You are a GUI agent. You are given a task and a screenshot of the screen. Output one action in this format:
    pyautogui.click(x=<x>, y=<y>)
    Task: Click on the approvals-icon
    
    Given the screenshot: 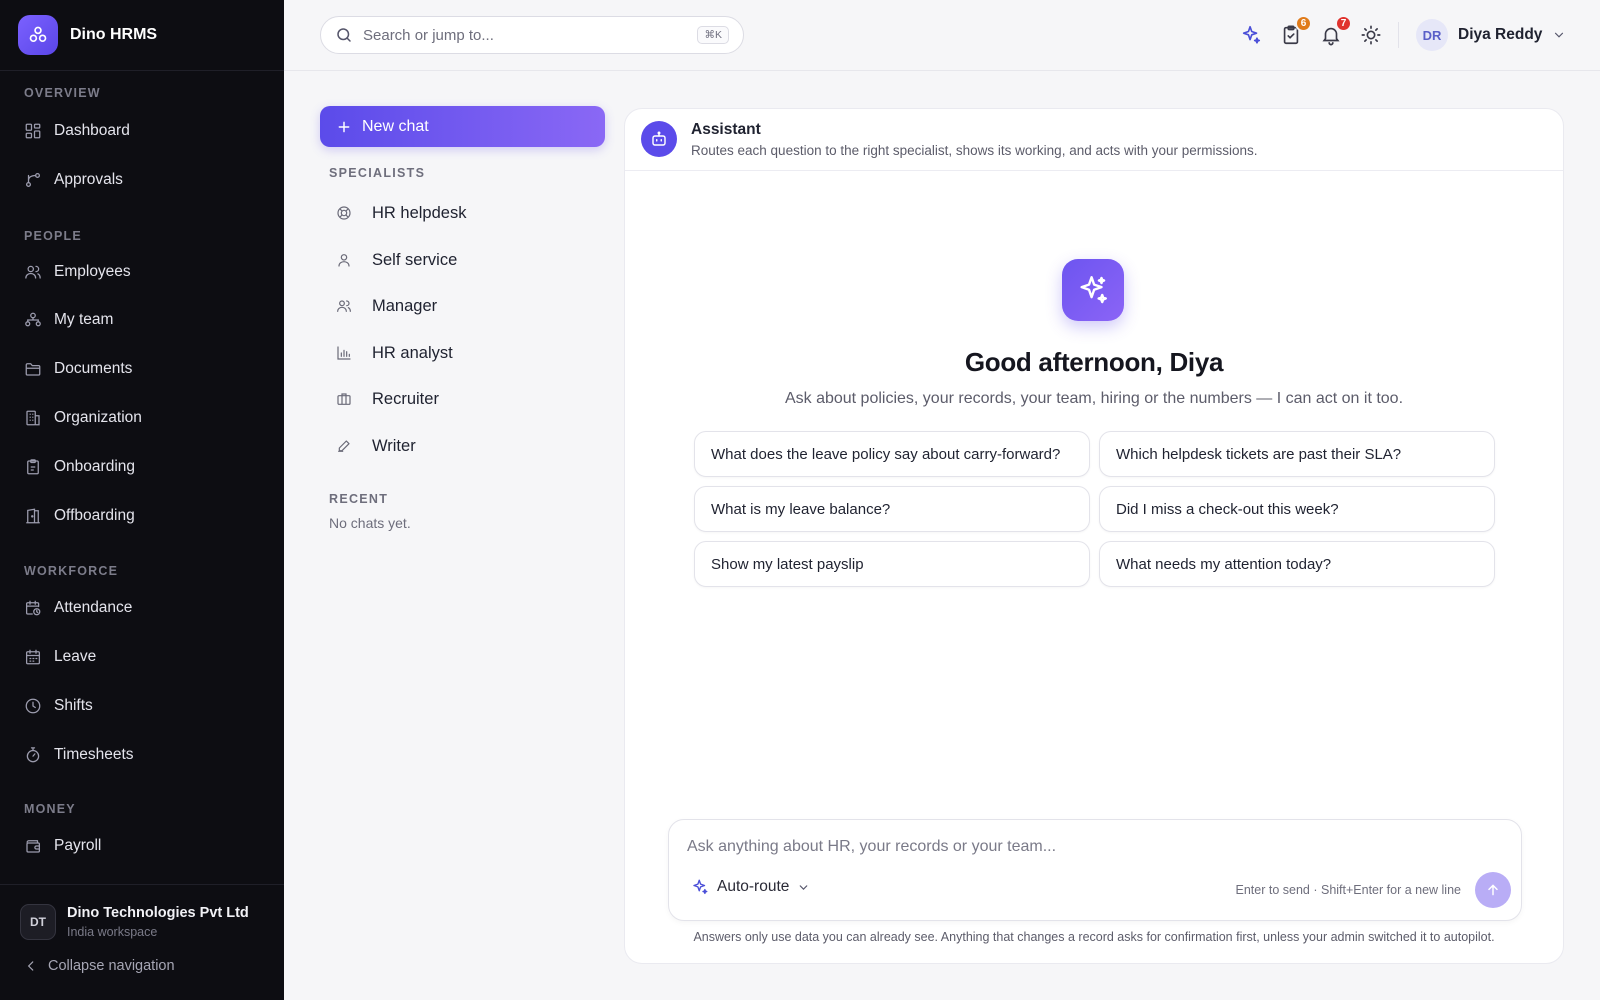 What is the action you would take?
    pyautogui.click(x=33, y=180)
    